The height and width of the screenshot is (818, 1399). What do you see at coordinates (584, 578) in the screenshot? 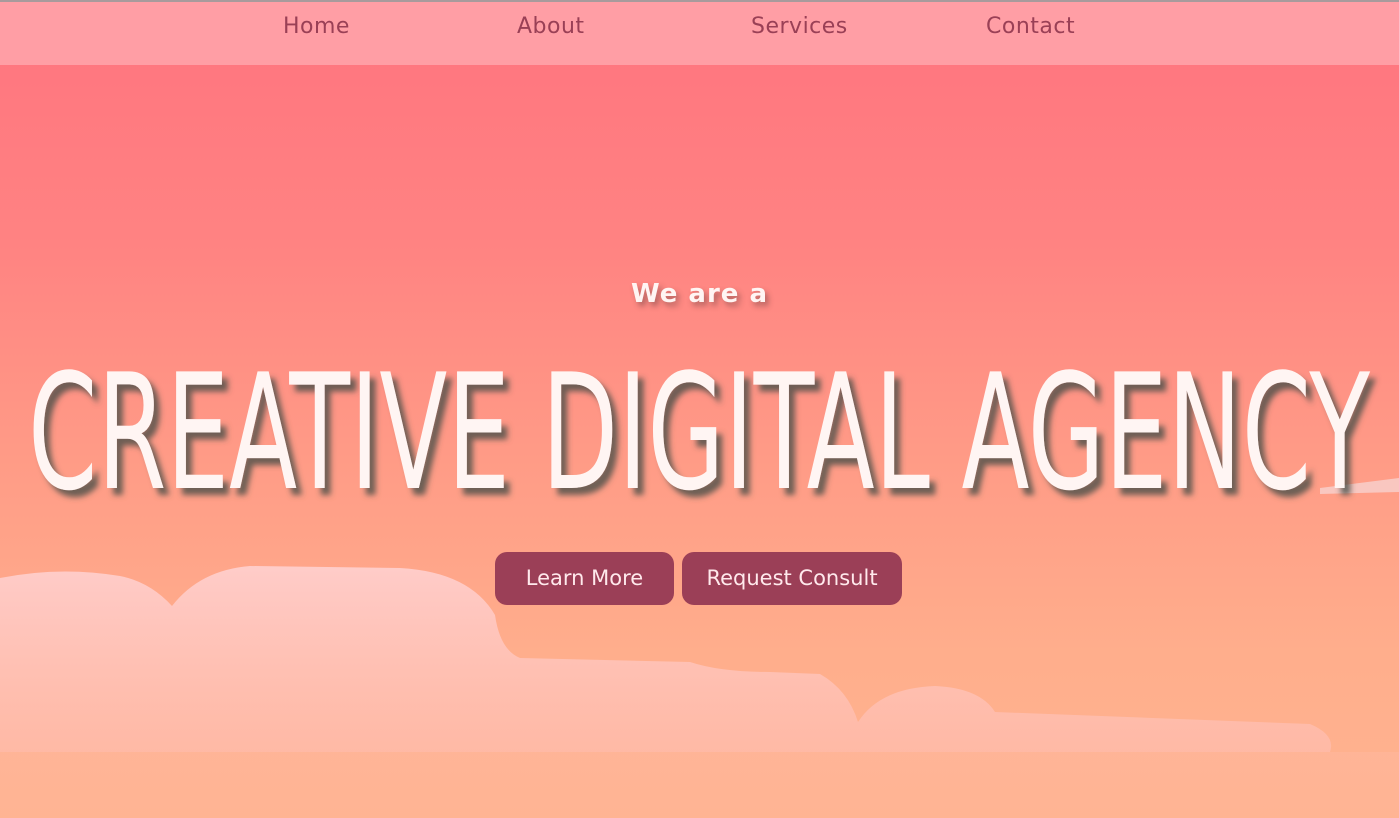
I see `learn-more-button: Learn More` at bounding box center [584, 578].